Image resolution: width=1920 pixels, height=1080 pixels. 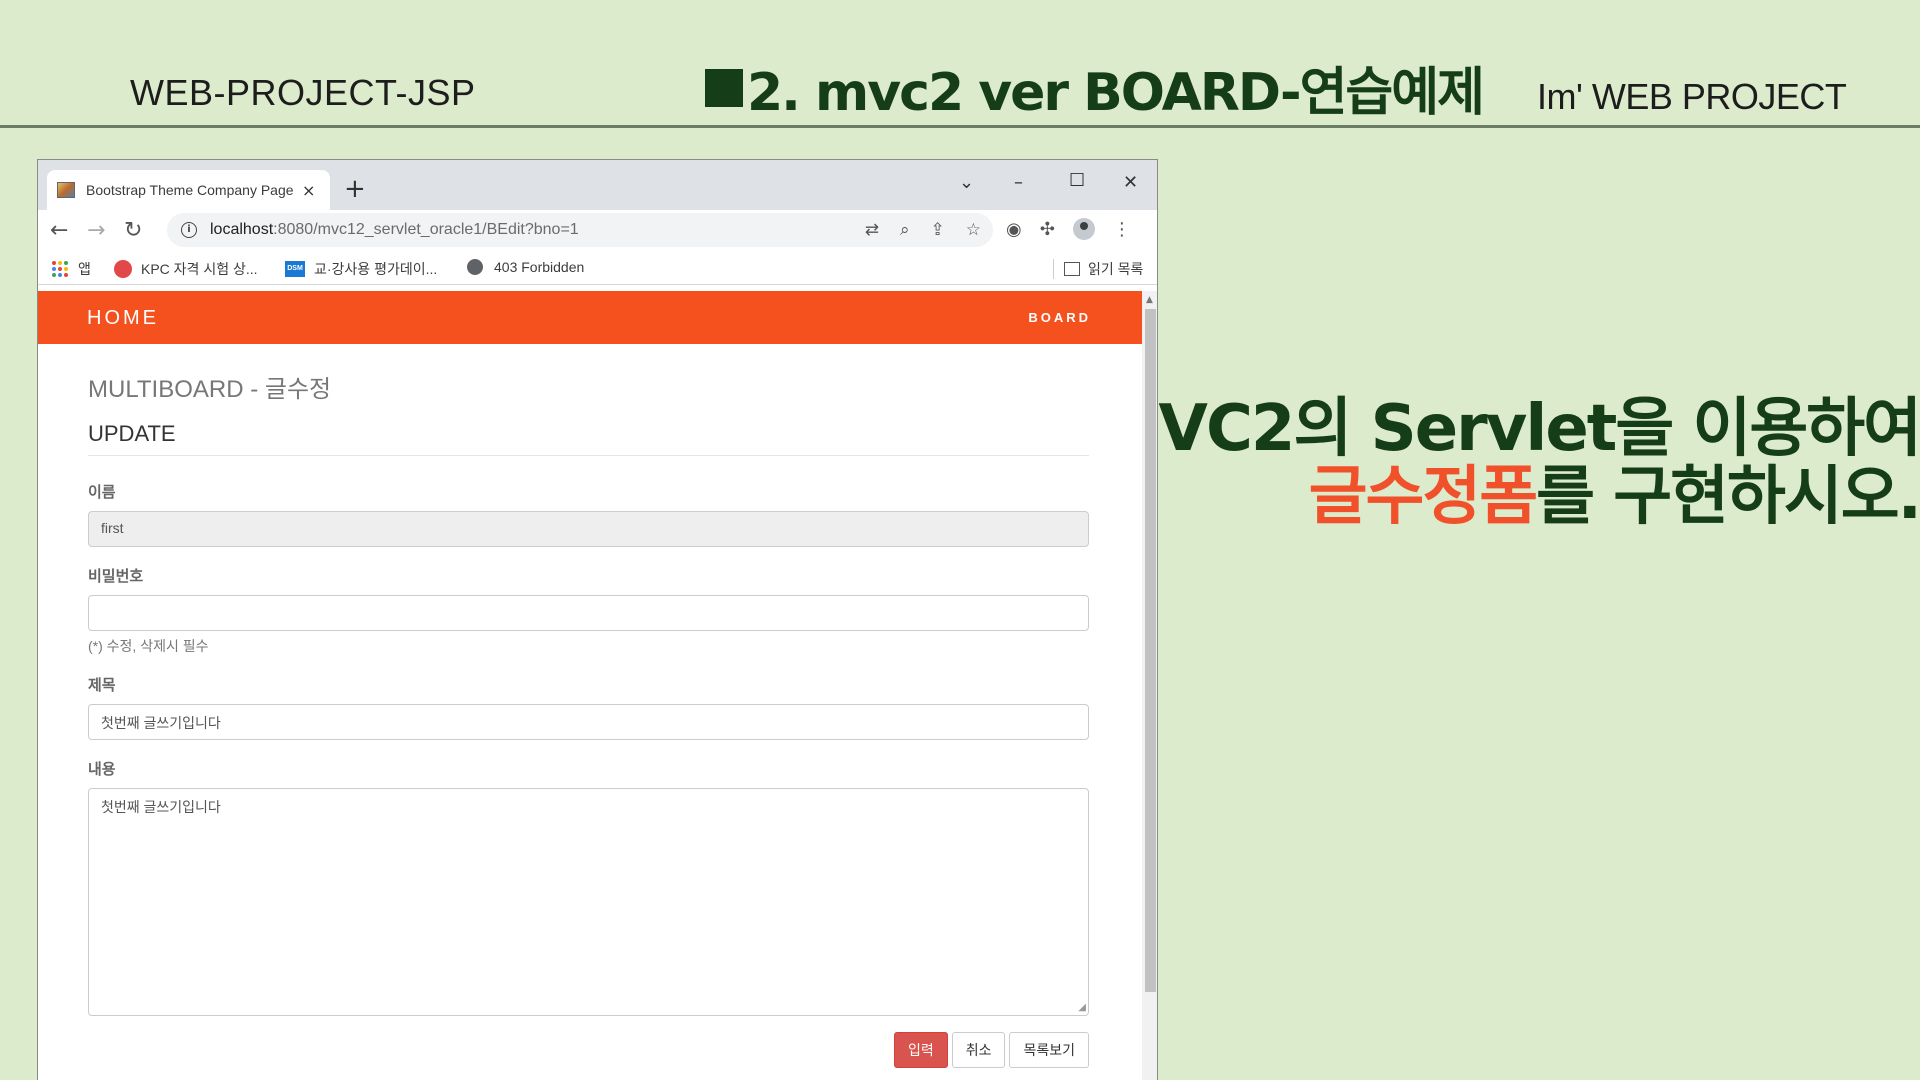 What do you see at coordinates (1728, 497) in the screenshot?
I see `question-line-2-text: 를 구현하시오.` at bounding box center [1728, 497].